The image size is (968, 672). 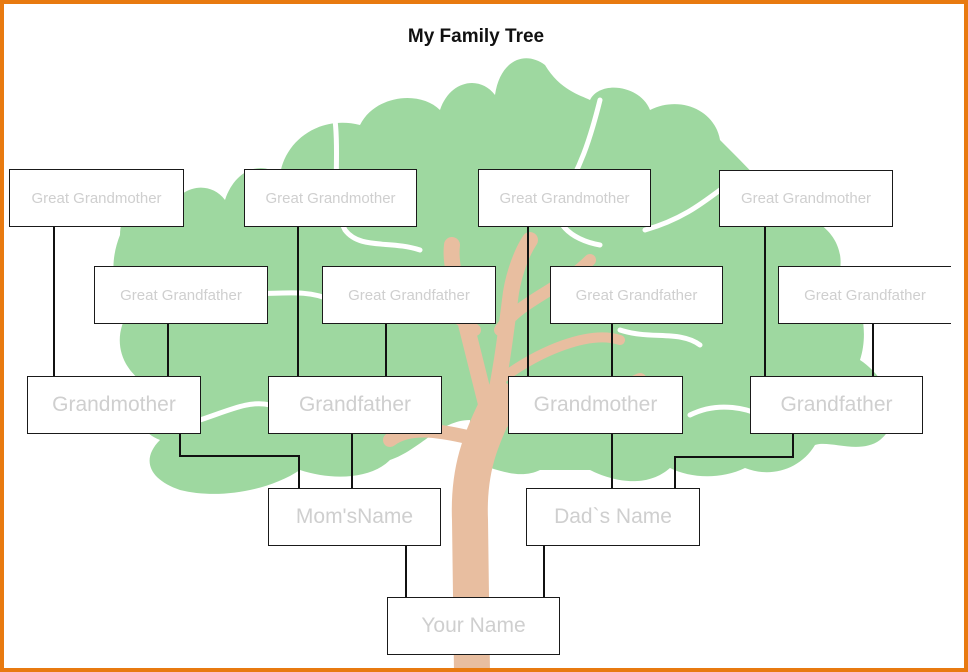 I want to click on your-name-label: Your Name, so click(x=473, y=625).